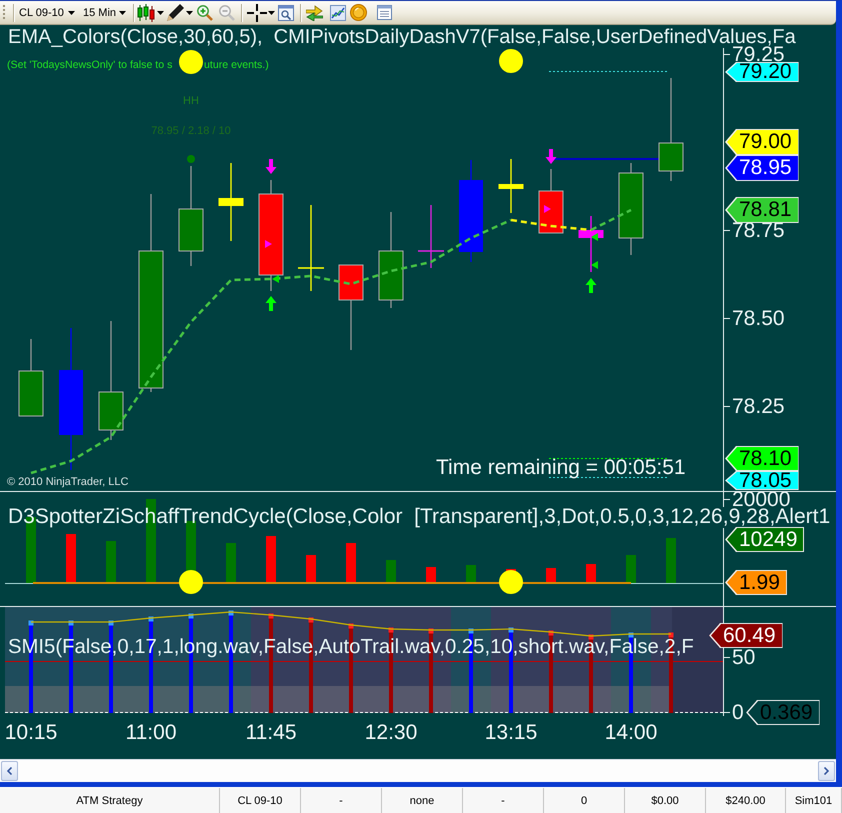  Describe the element at coordinates (739, 657) in the screenshot. I see `axis-label: 50` at that location.